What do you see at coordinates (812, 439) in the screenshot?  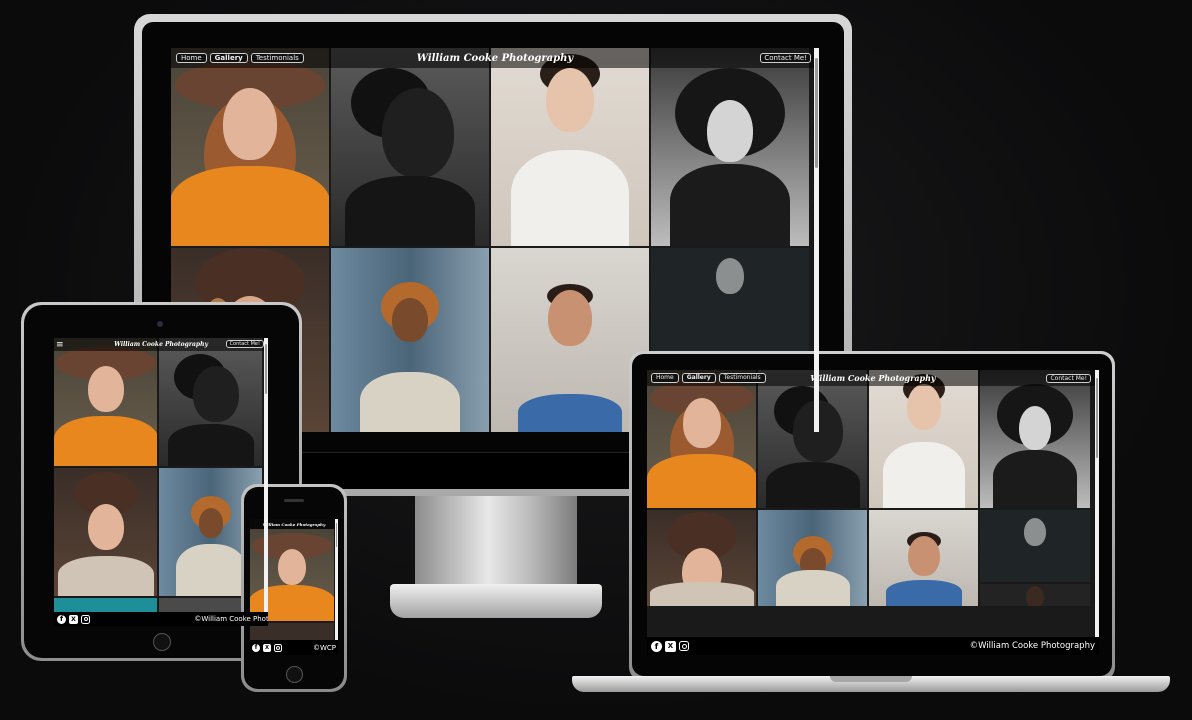 I see `laptop-photo-profile-man` at bounding box center [812, 439].